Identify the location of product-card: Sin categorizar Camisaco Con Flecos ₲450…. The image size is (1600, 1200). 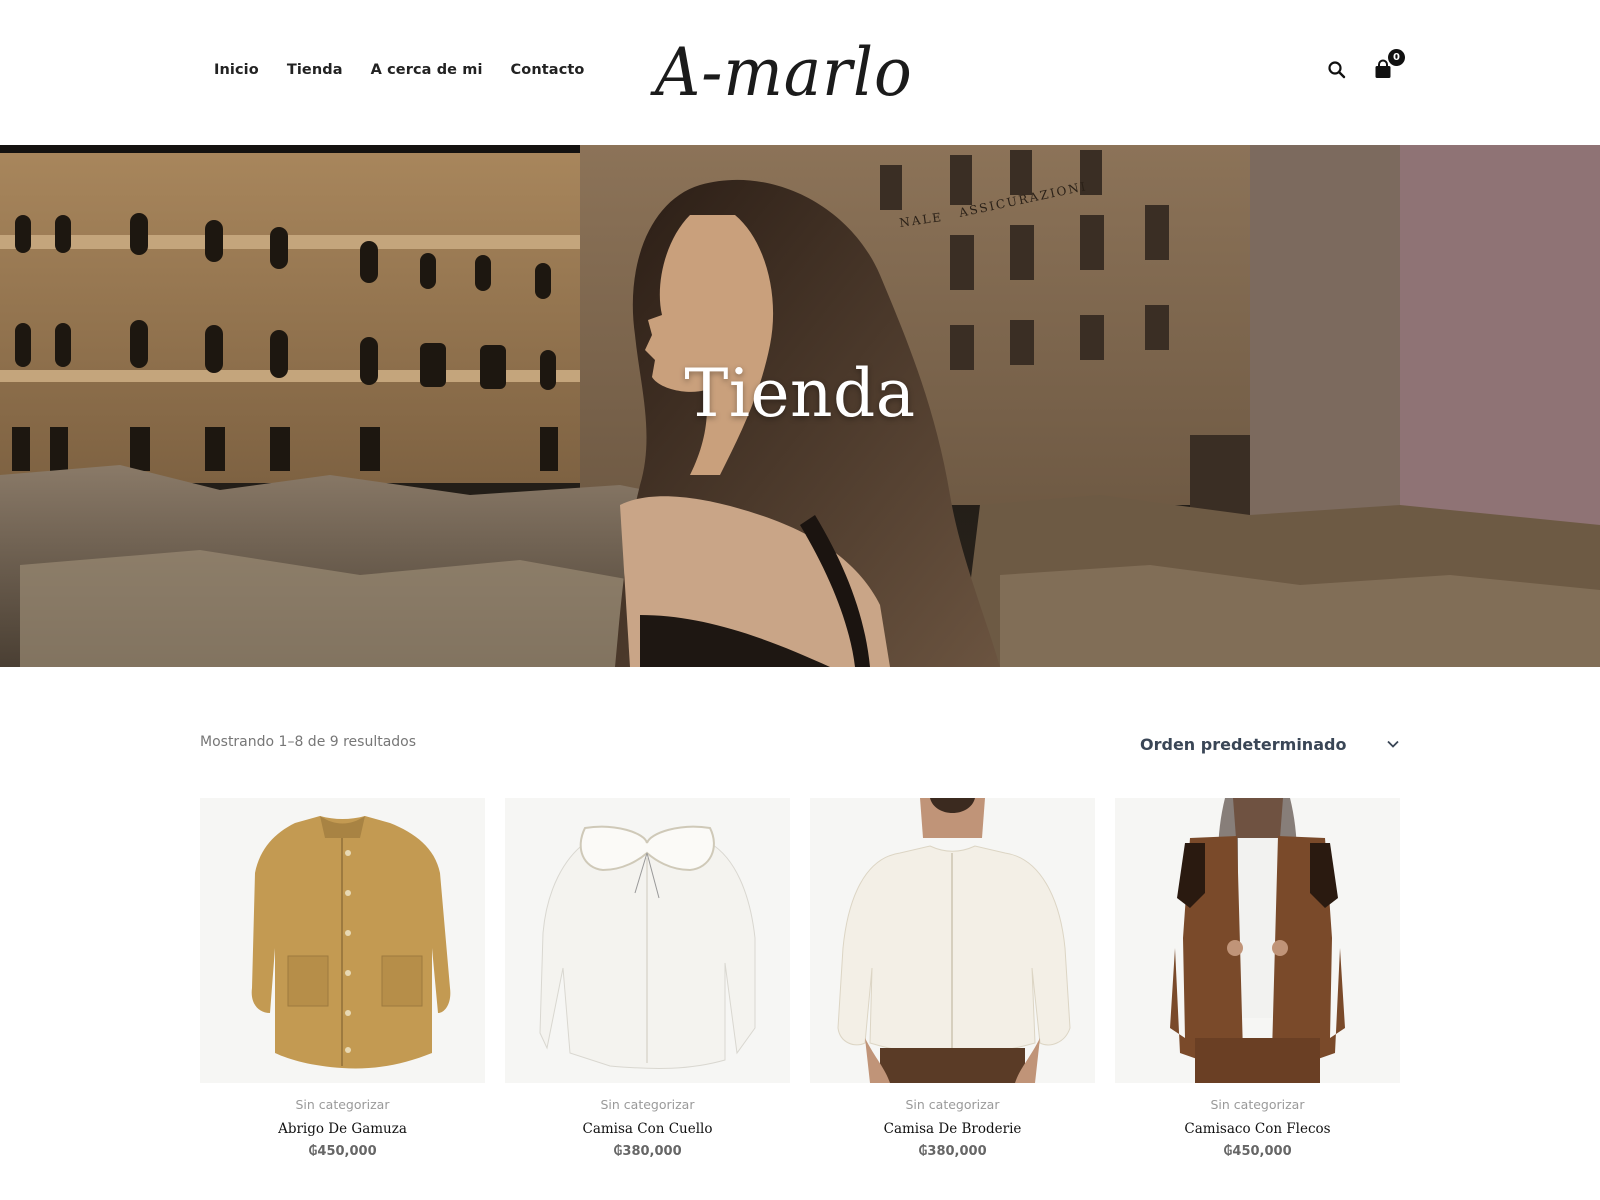
(1257, 978).